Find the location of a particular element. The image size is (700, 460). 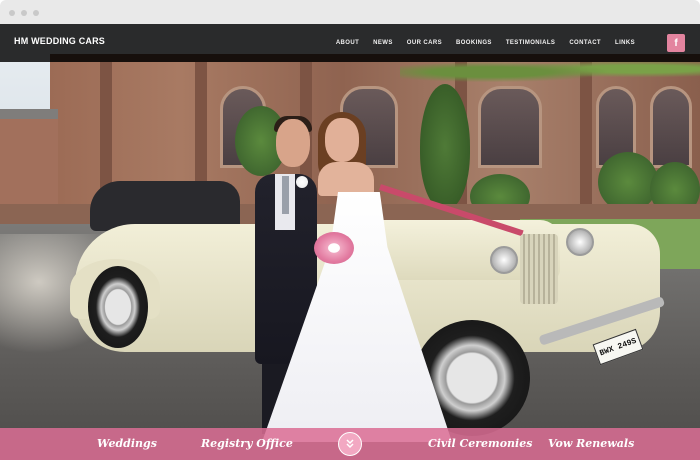

nav-item-links: LINKS is located at coordinates (625, 43).